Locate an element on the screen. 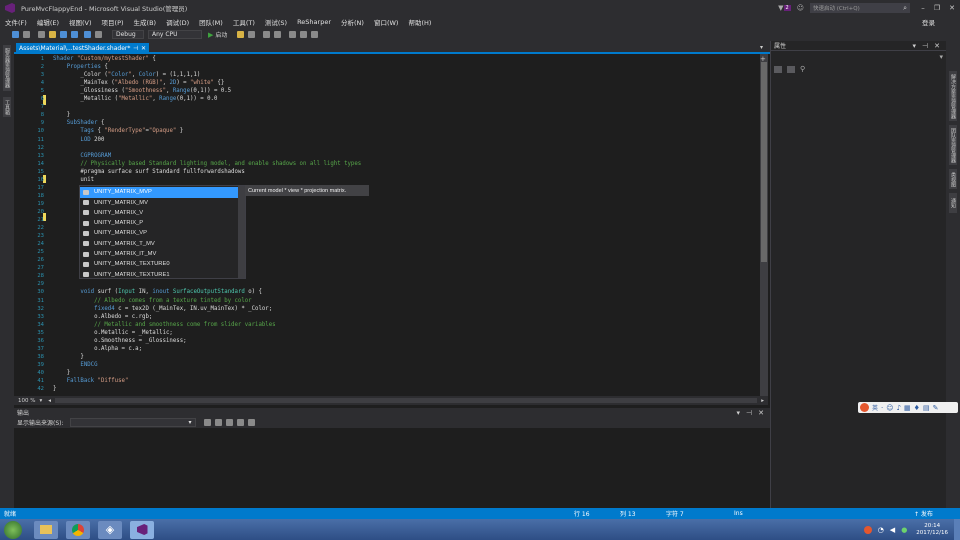  categorized-icon is located at coordinates (778, 69).